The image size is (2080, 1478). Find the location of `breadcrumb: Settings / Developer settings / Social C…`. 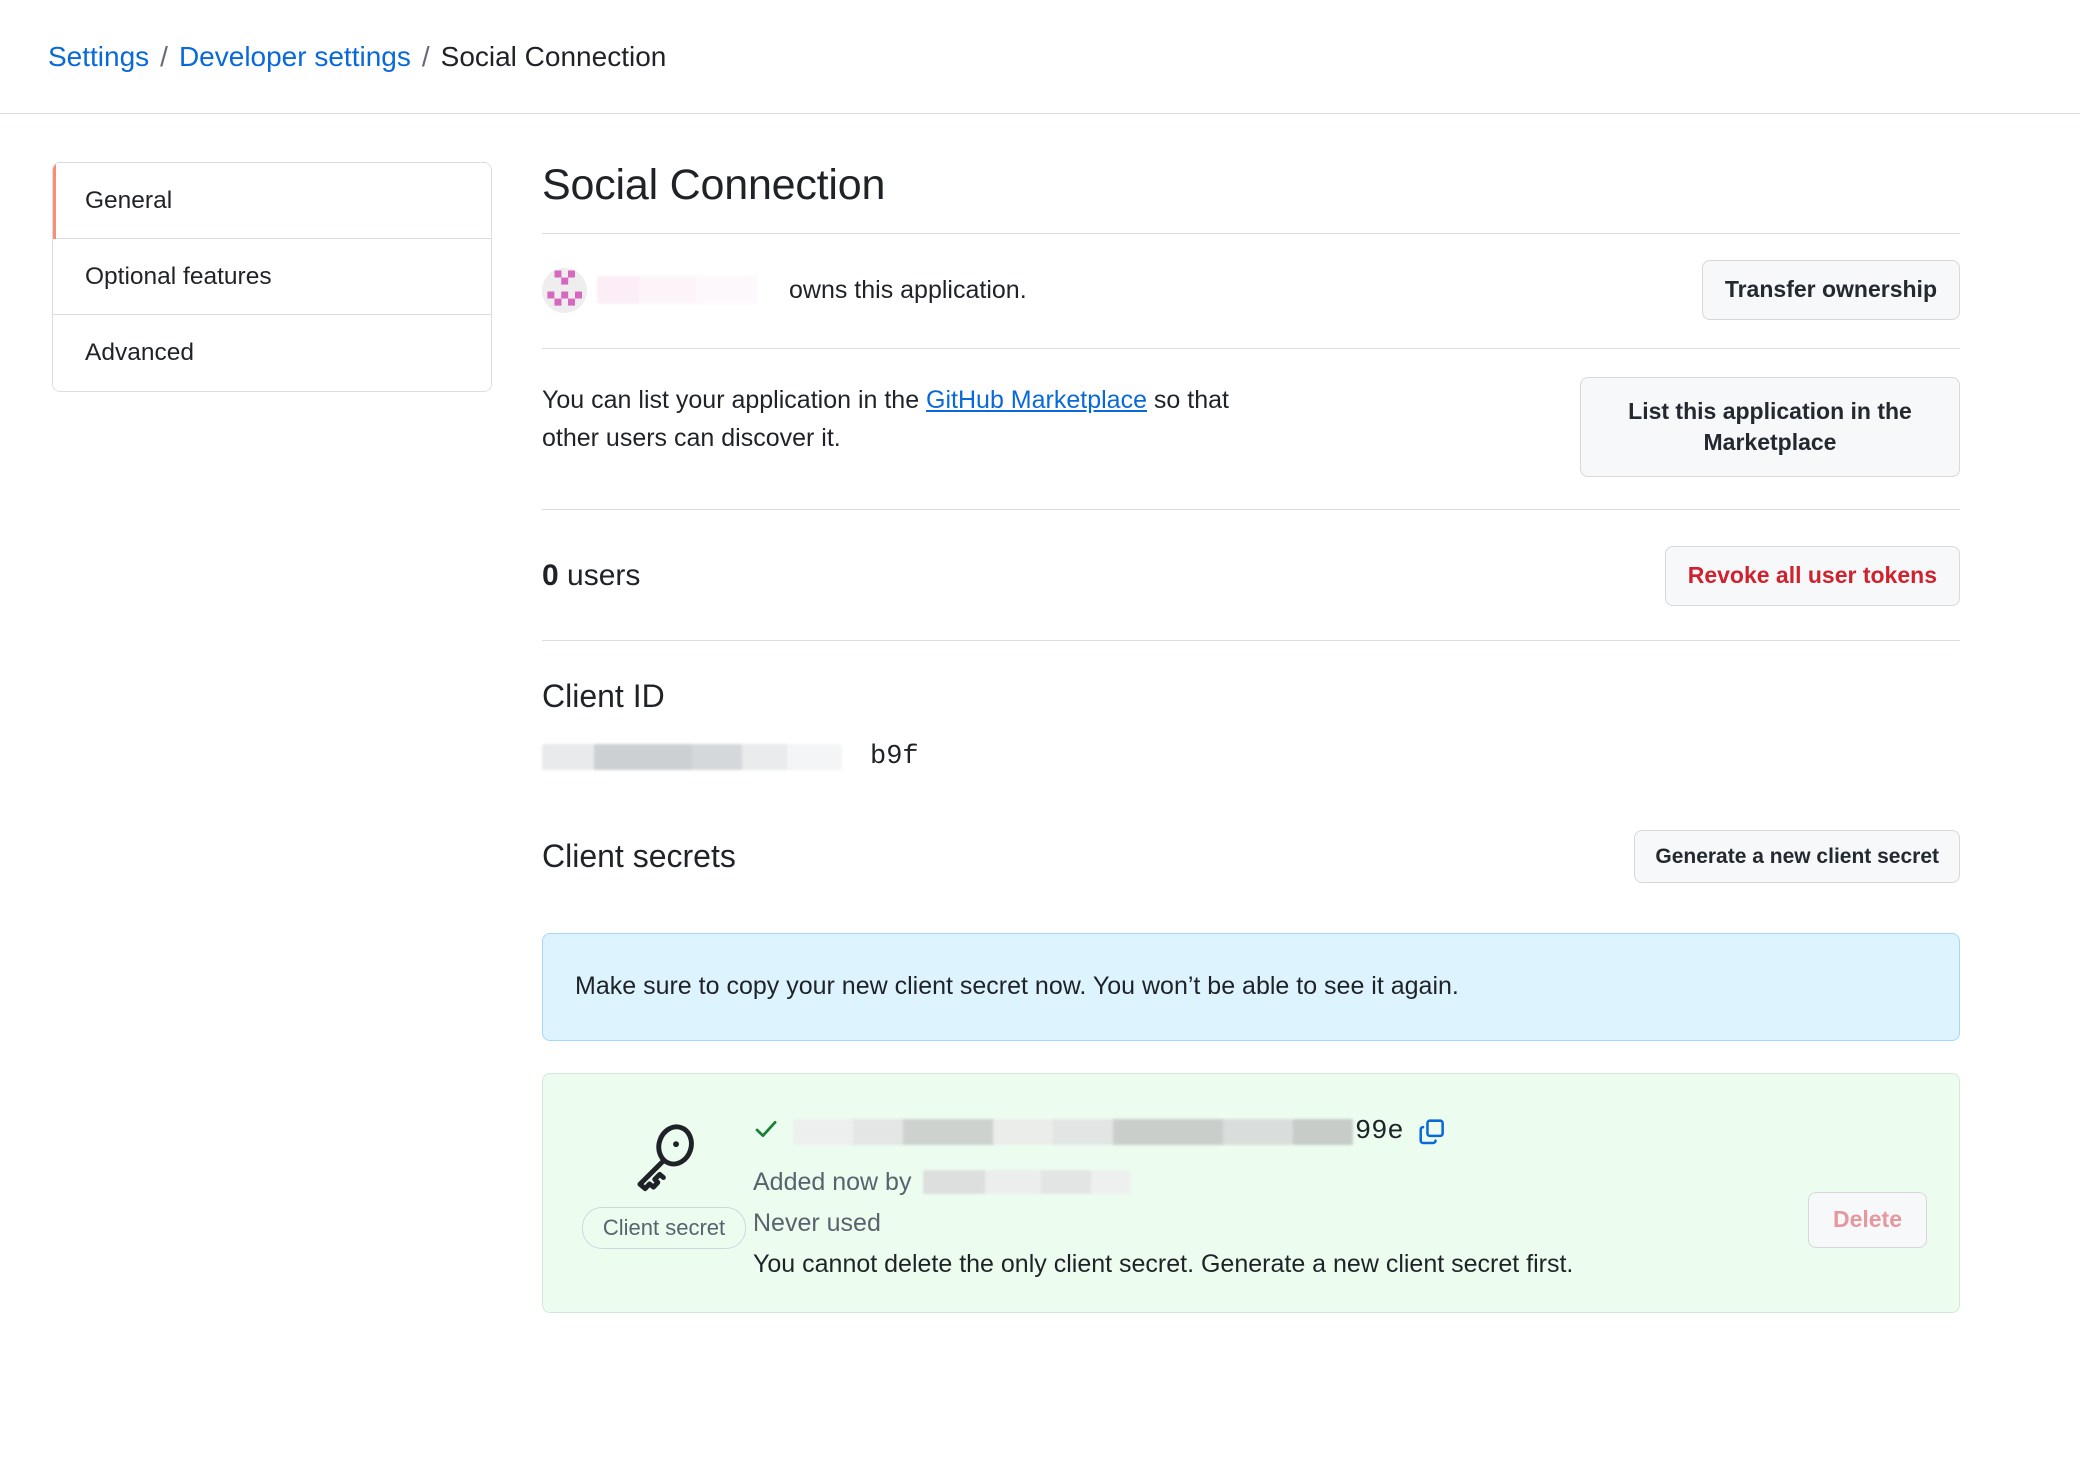

breadcrumb: Settings / Developer settings / Social C… is located at coordinates (357, 56).